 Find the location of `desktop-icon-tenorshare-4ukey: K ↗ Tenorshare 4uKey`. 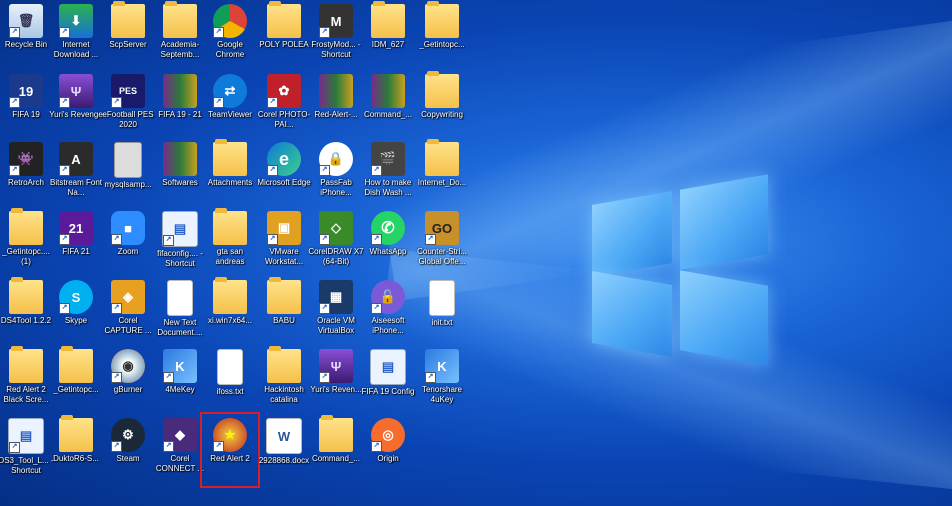

desktop-icon-tenorshare-4ukey: K ↗ Tenorshare 4uKey is located at coordinates (442, 381).